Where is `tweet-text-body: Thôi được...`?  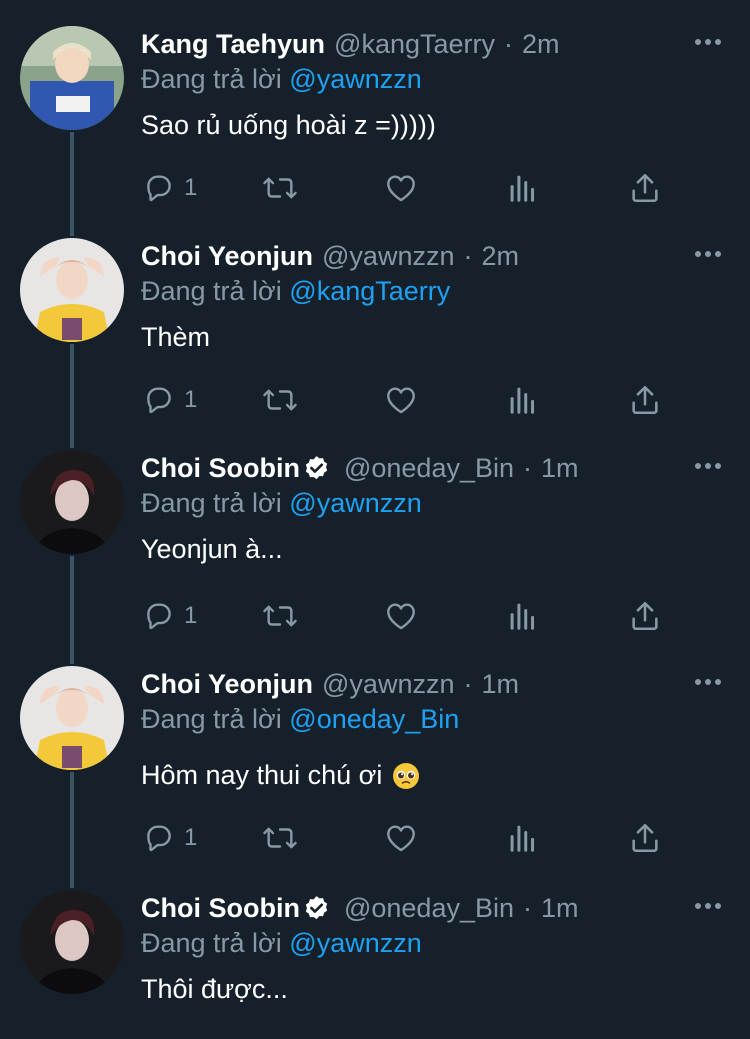 tweet-text-body: Thôi được... is located at coordinates (214, 989).